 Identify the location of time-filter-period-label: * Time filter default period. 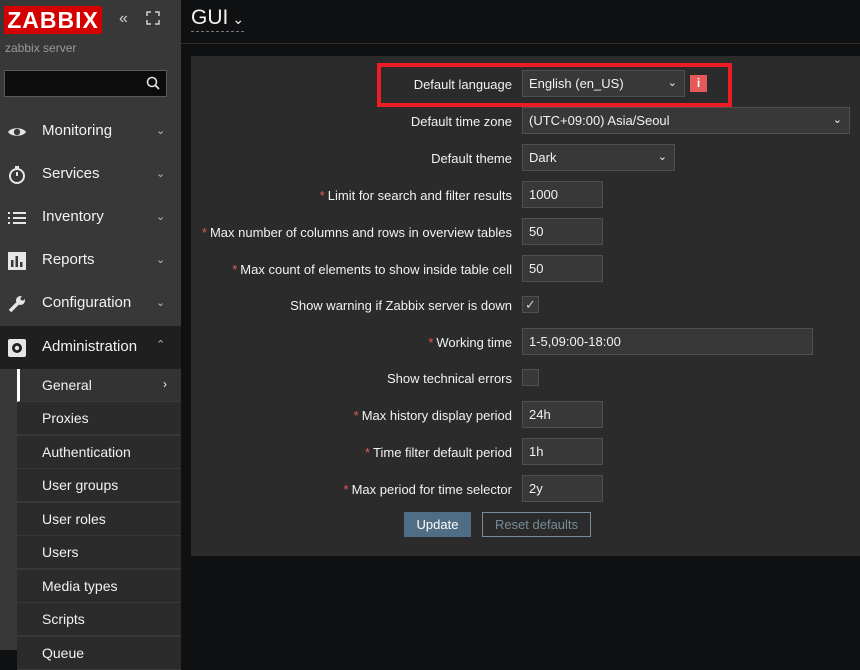
(438, 452).